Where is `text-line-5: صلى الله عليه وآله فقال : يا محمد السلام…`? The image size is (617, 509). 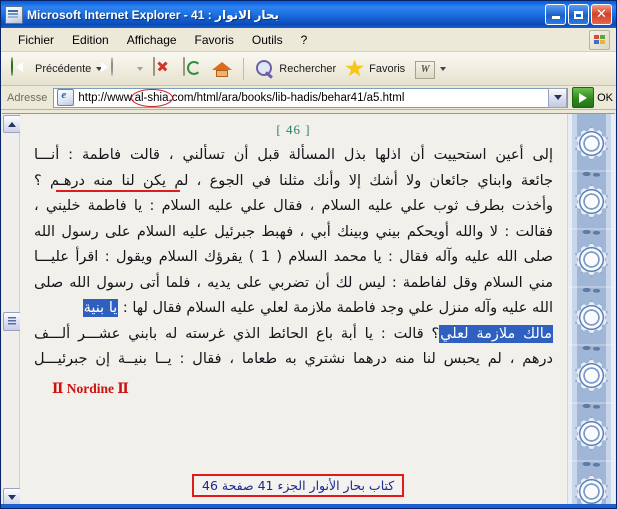 text-line-5: صلى الله عليه وآله فقال : يا محمد السلام… is located at coordinates (293, 257).